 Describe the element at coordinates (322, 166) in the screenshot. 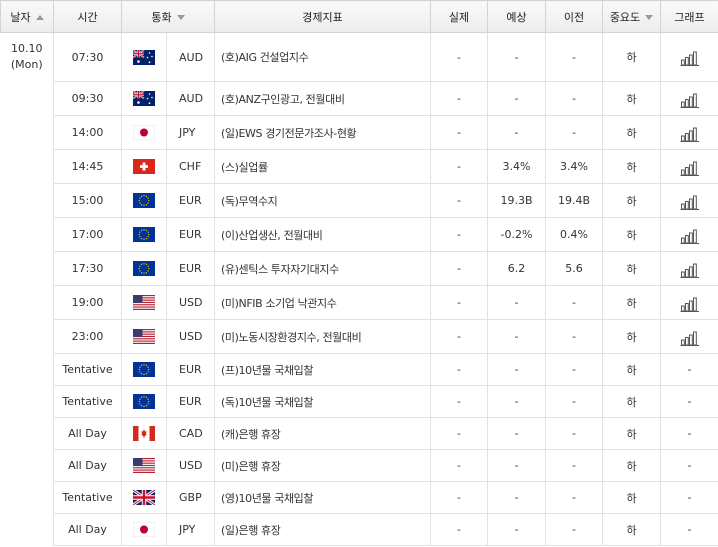

I see `indicator-cell: (스)실업률` at that location.